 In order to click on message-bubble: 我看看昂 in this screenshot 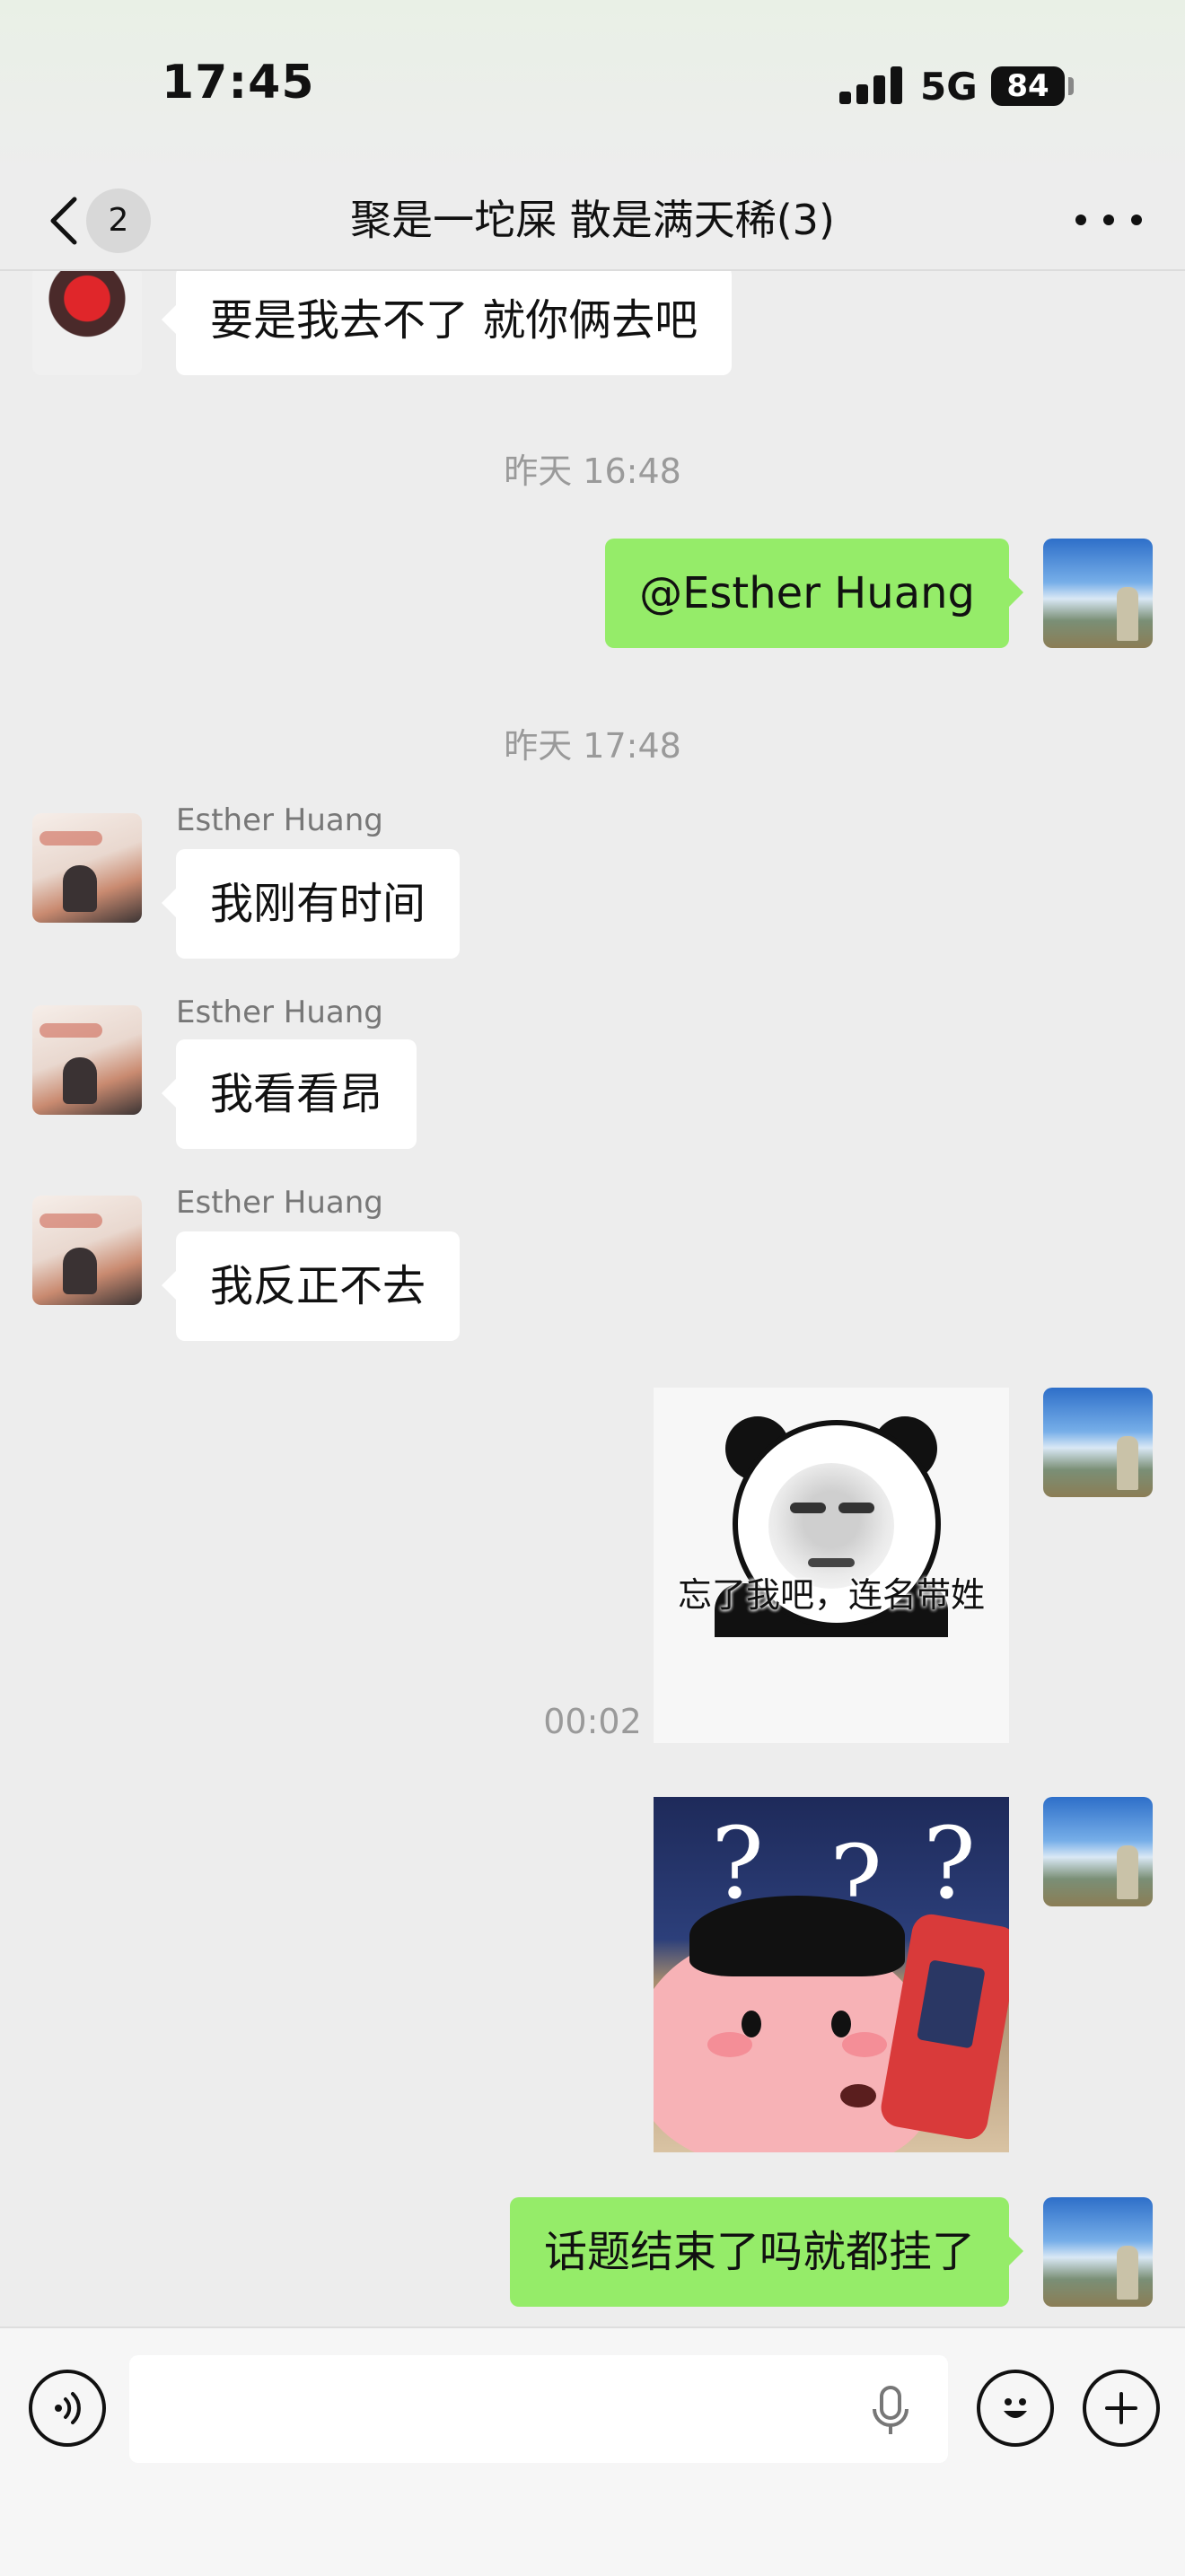, I will do `click(289, 1094)`.